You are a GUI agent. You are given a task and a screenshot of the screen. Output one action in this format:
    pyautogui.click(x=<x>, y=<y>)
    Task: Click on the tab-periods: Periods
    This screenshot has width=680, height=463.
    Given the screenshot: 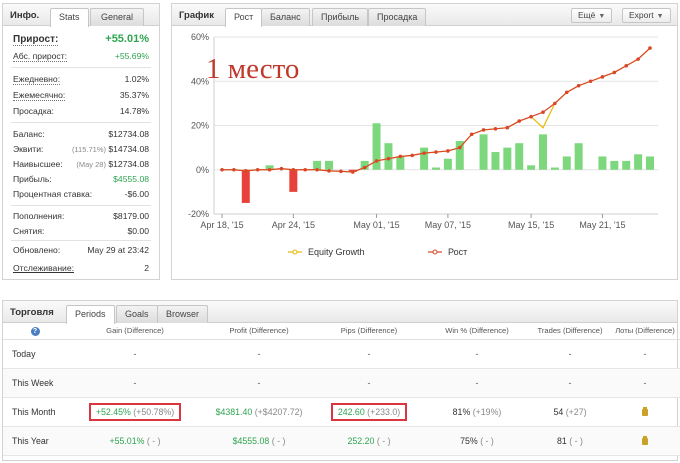 What is the action you would take?
    pyautogui.click(x=90, y=314)
    